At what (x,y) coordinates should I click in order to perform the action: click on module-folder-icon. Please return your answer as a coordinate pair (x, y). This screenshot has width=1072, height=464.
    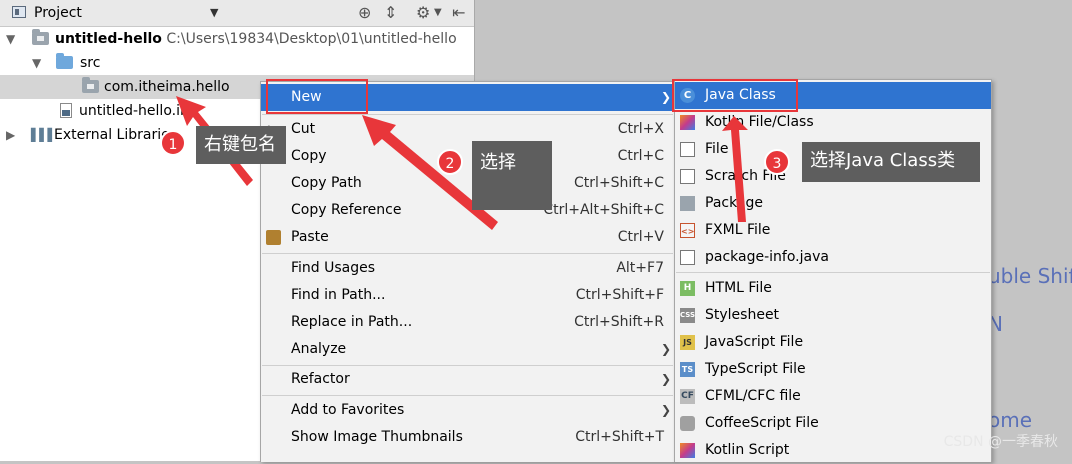
    Looking at the image, I should click on (40, 37).